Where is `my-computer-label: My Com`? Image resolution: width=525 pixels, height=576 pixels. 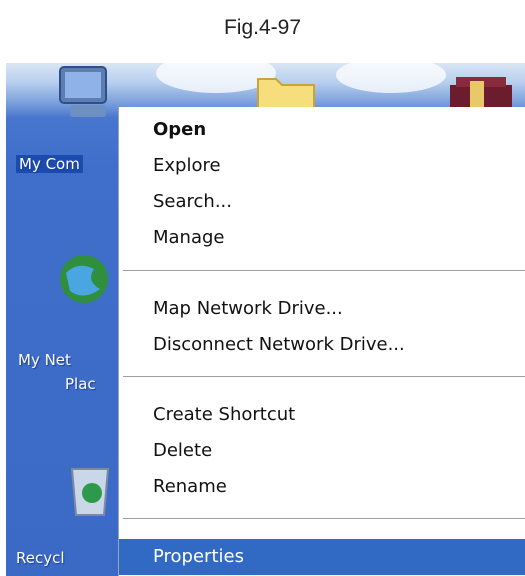
my-computer-label: My Com is located at coordinates (49, 164).